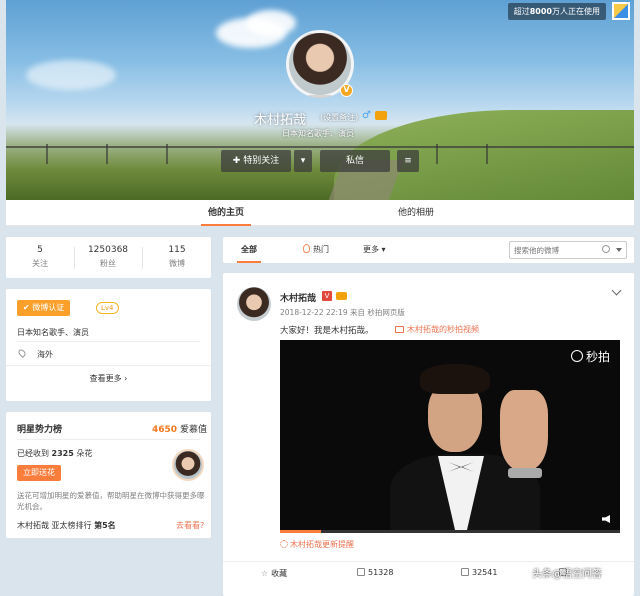 The image size is (640, 596). Describe the element at coordinates (523, 573) in the screenshot. I see `watermark-icon` at that location.